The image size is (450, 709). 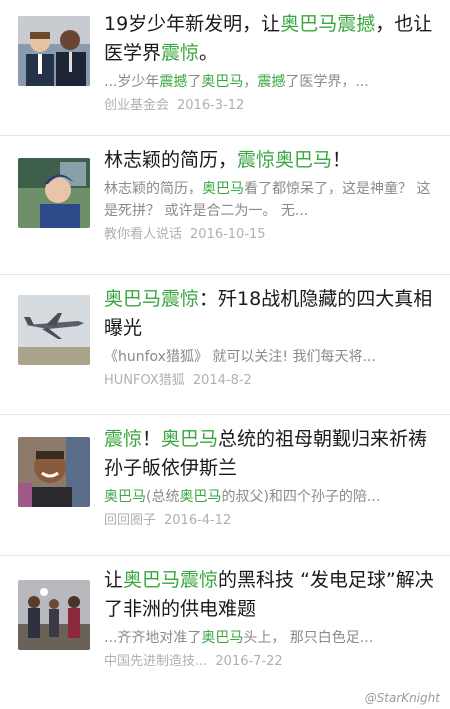 What do you see at coordinates (209, 53) in the screenshot?
I see `text-segment: 。` at bounding box center [209, 53].